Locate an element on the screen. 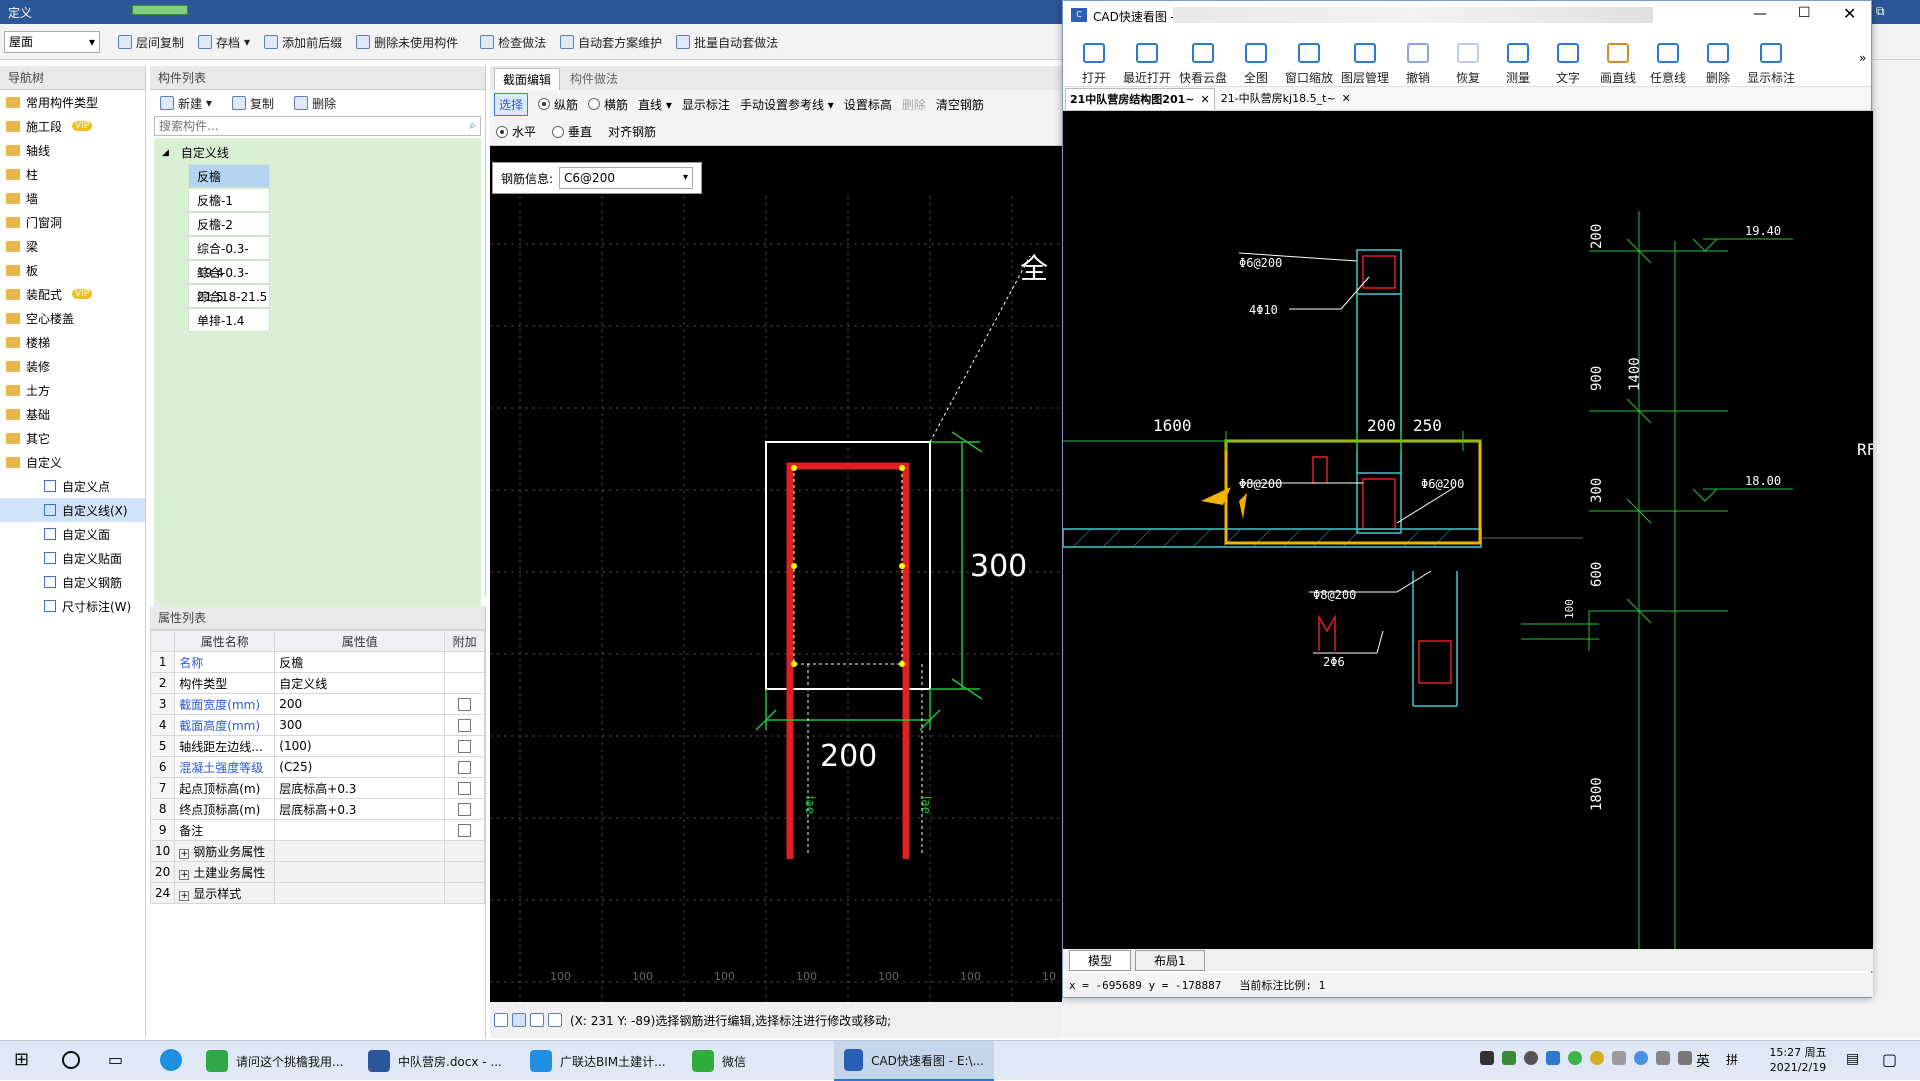 The width and height of the screenshot is (1920, 1081). perpendicular-icon is located at coordinates (537, 1020).